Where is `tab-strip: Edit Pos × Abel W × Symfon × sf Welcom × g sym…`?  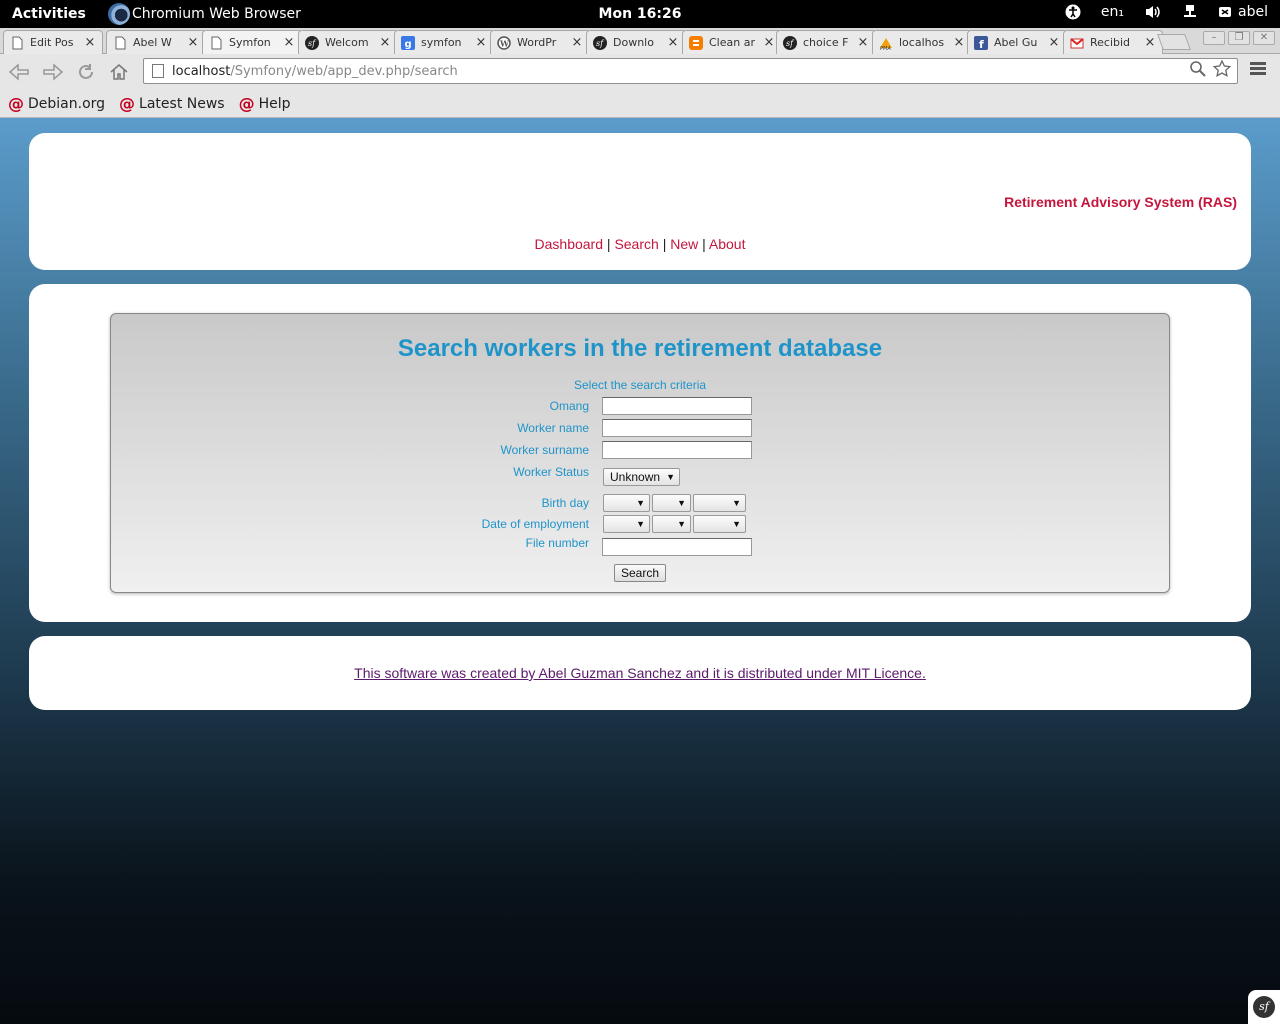 tab-strip: Edit Pos × Abel W × Symfon × sf Welcom × g sym… is located at coordinates (640, 41).